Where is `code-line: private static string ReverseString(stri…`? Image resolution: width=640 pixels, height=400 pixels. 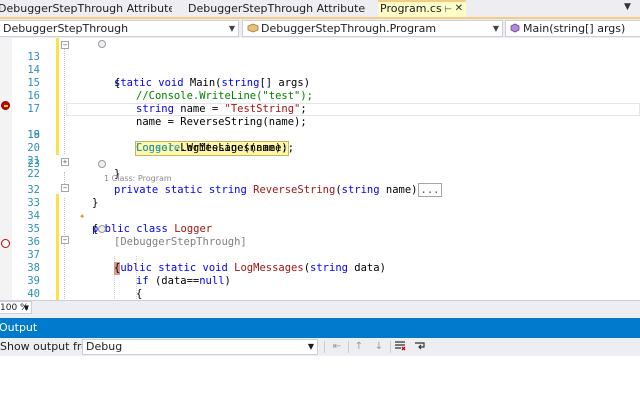 code-line: private static string ReverseString(stri… is located at coordinates (320, 177).